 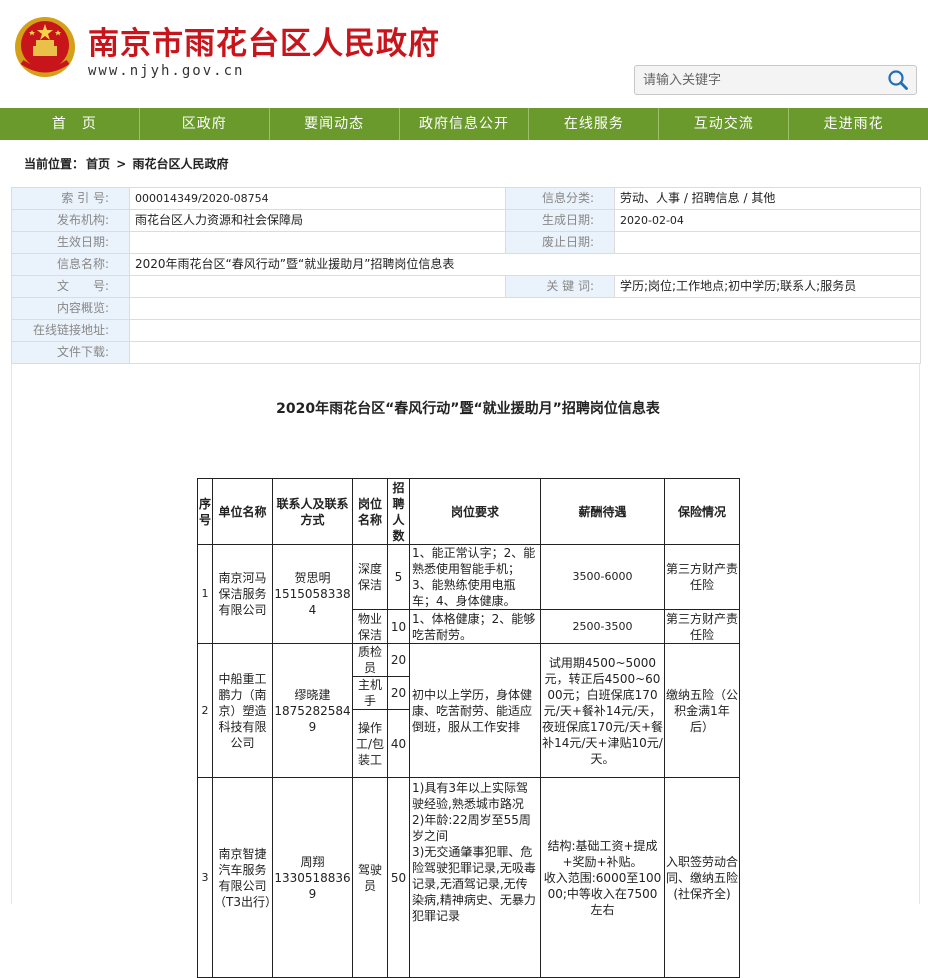 What do you see at coordinates (70, 242) in the screenshot?
I see `effective-date-label: 生效日期:` at bounding box center [70, 242].